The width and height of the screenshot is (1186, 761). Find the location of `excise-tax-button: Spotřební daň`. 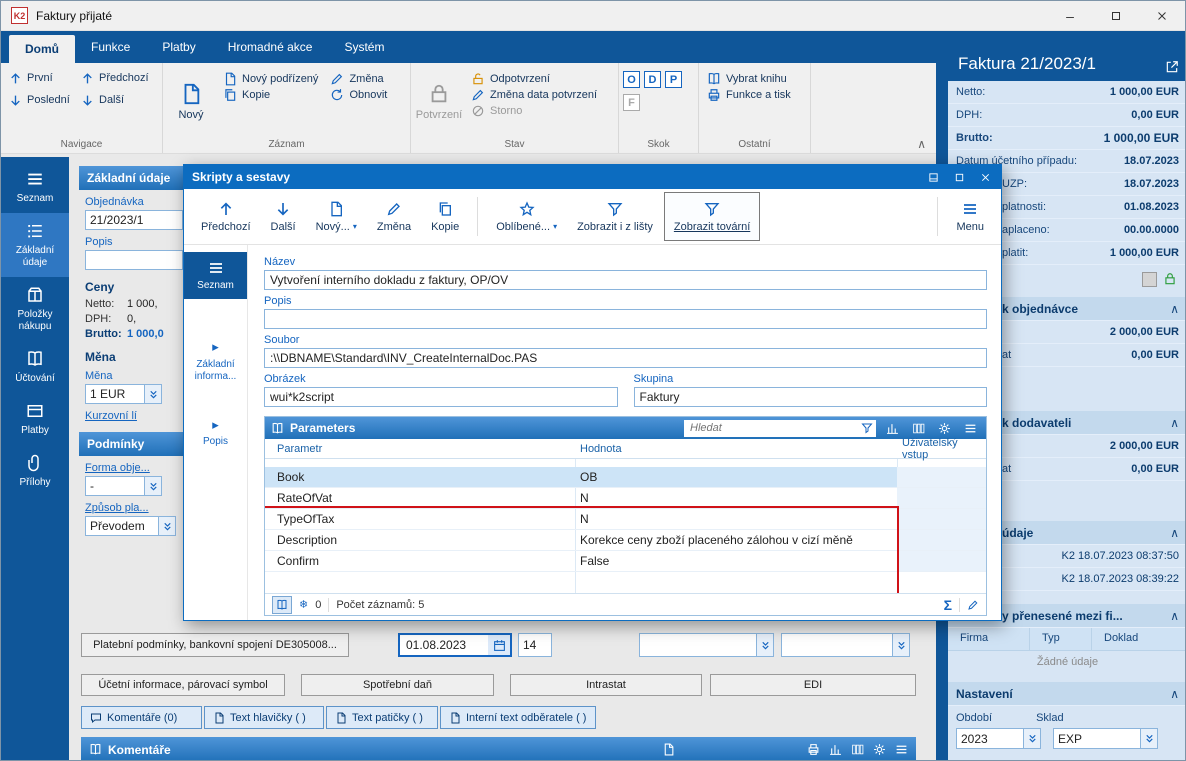

excise-tax-button: Spotřební daň is located at coordinates (397, 685).